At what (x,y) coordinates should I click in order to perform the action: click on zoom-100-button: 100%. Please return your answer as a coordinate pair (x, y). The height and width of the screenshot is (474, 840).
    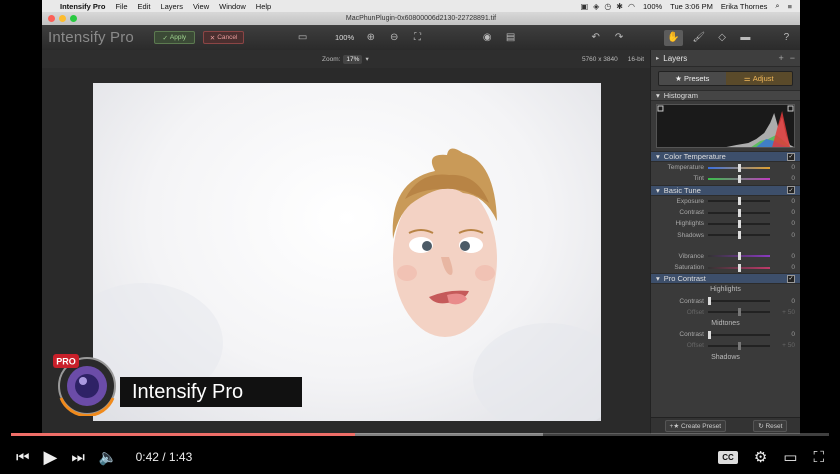
    Looking at the image, I should click on (344, 37).